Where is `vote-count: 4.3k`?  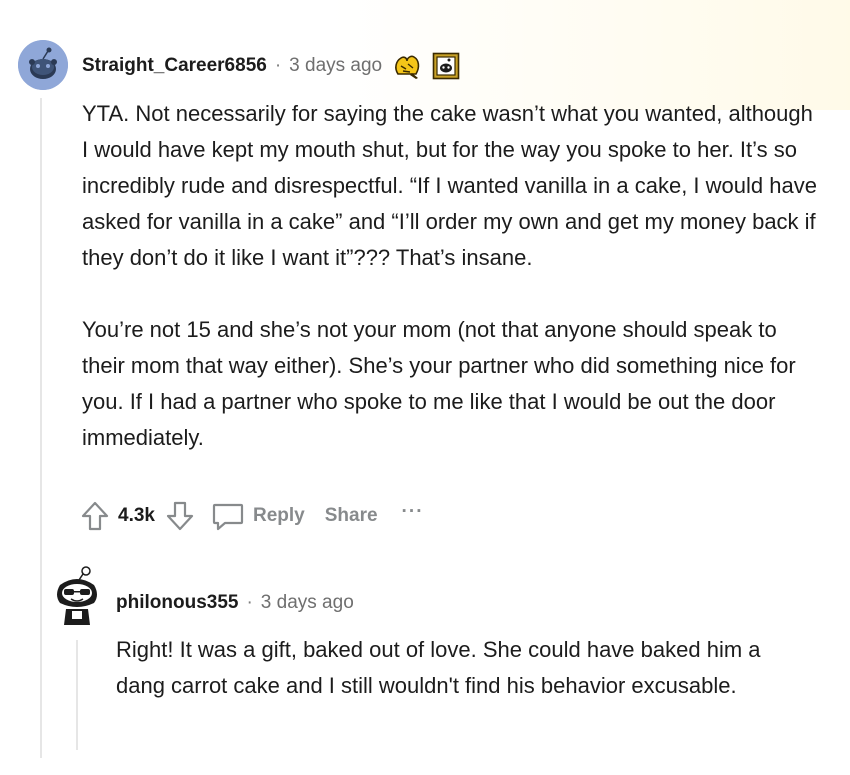
vote-count: 4.3k is located at coordinates (136, 515).